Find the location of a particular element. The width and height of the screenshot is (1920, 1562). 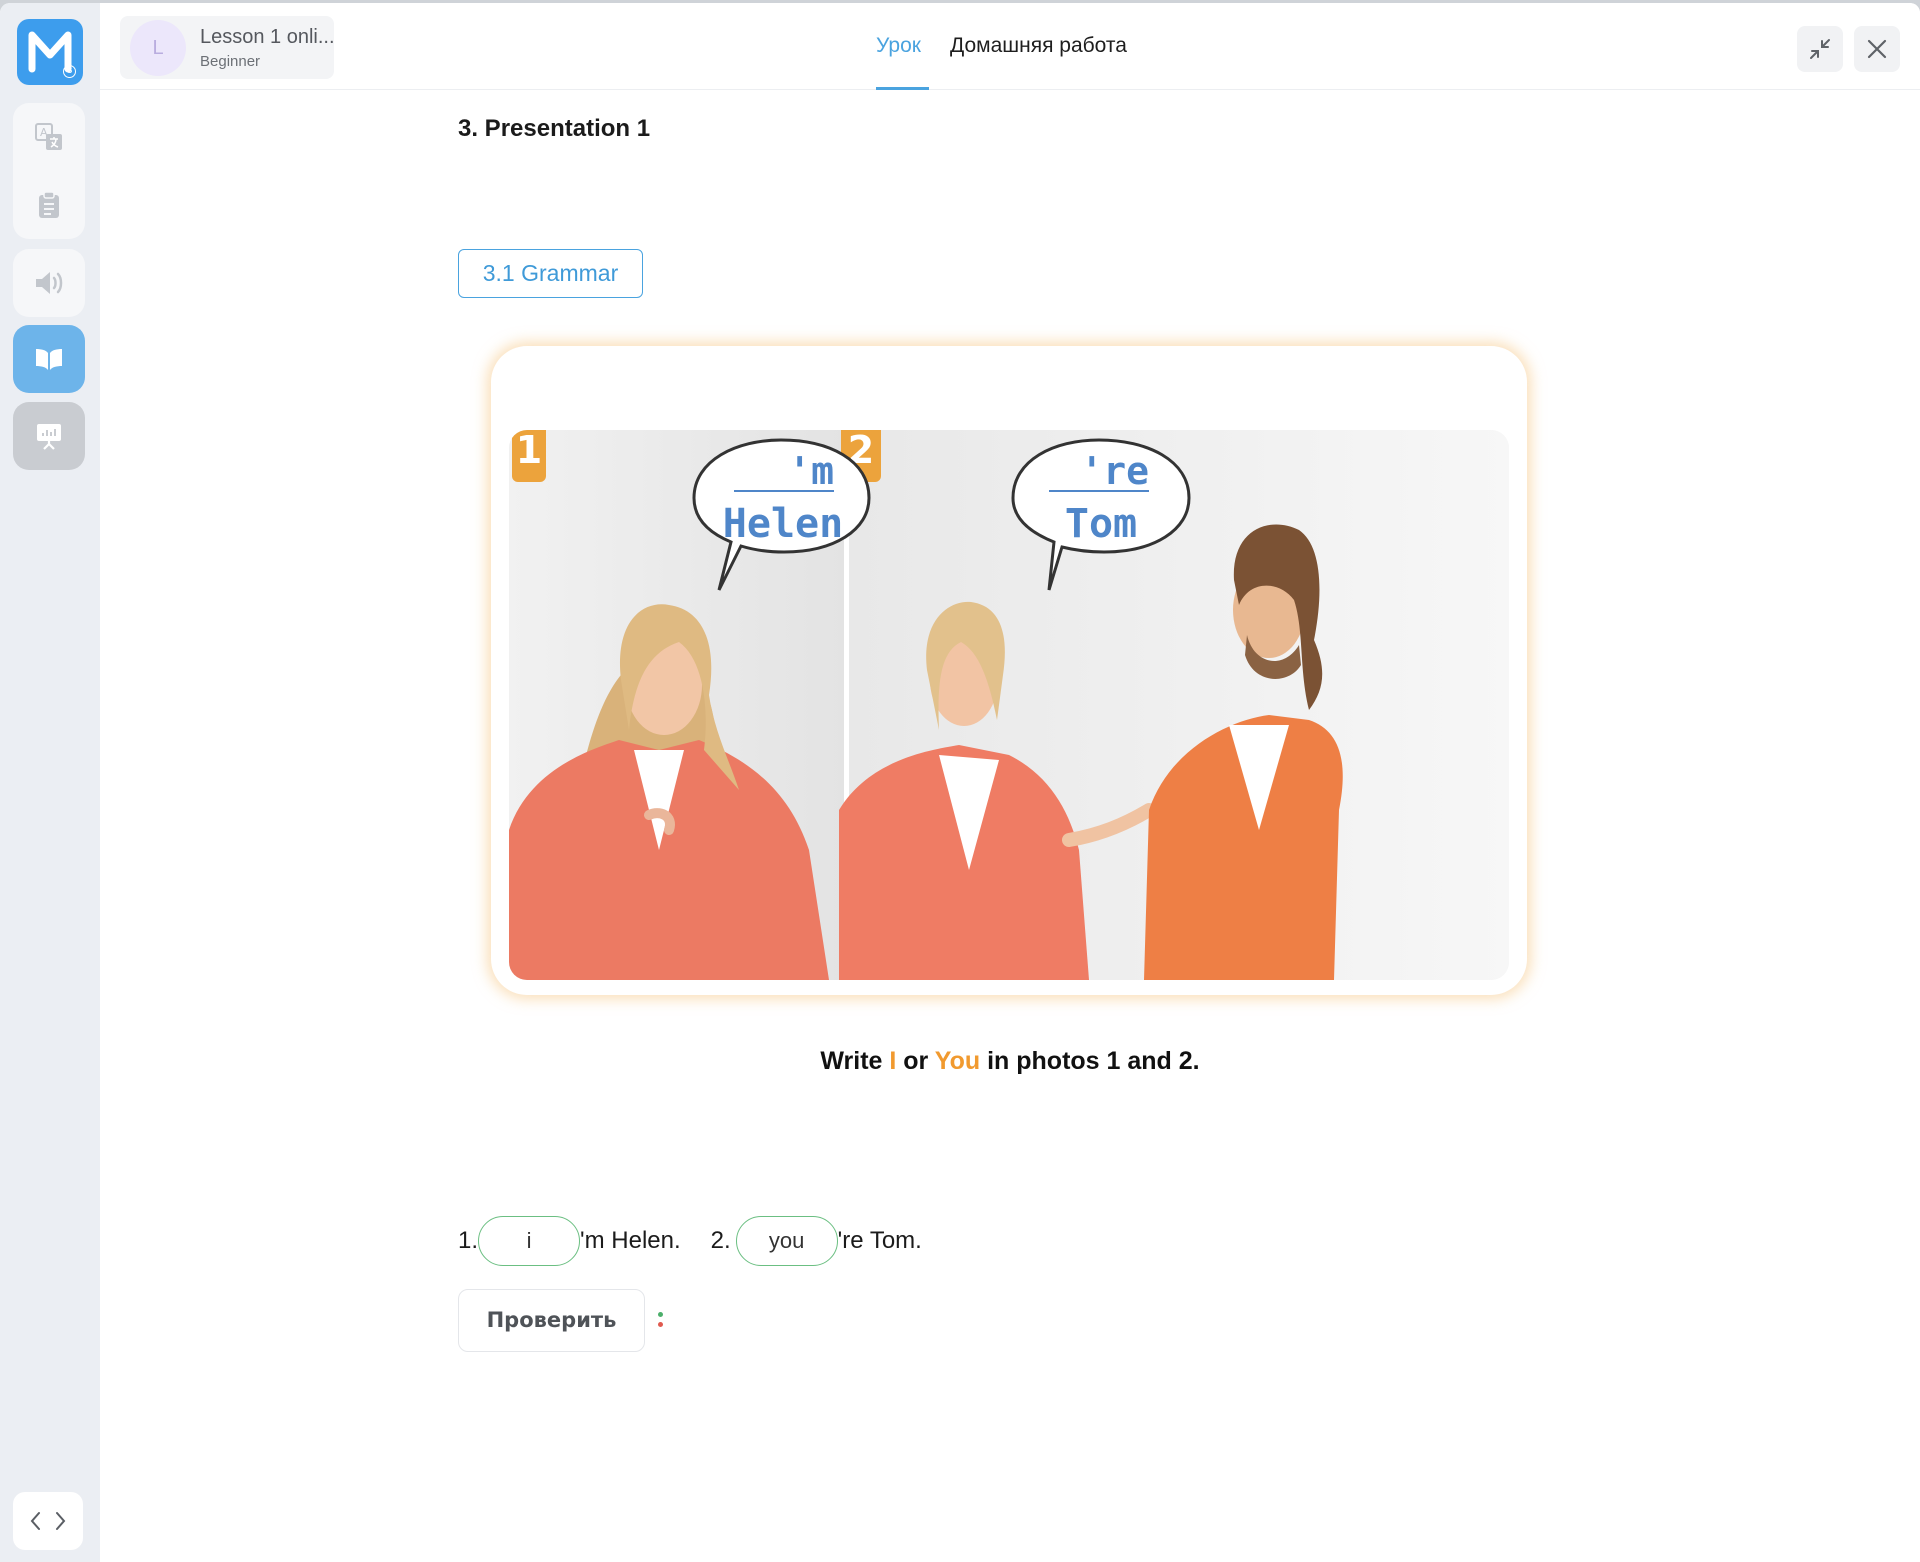

sidebar-nav-arrows is located at coordinates (48, 1521).